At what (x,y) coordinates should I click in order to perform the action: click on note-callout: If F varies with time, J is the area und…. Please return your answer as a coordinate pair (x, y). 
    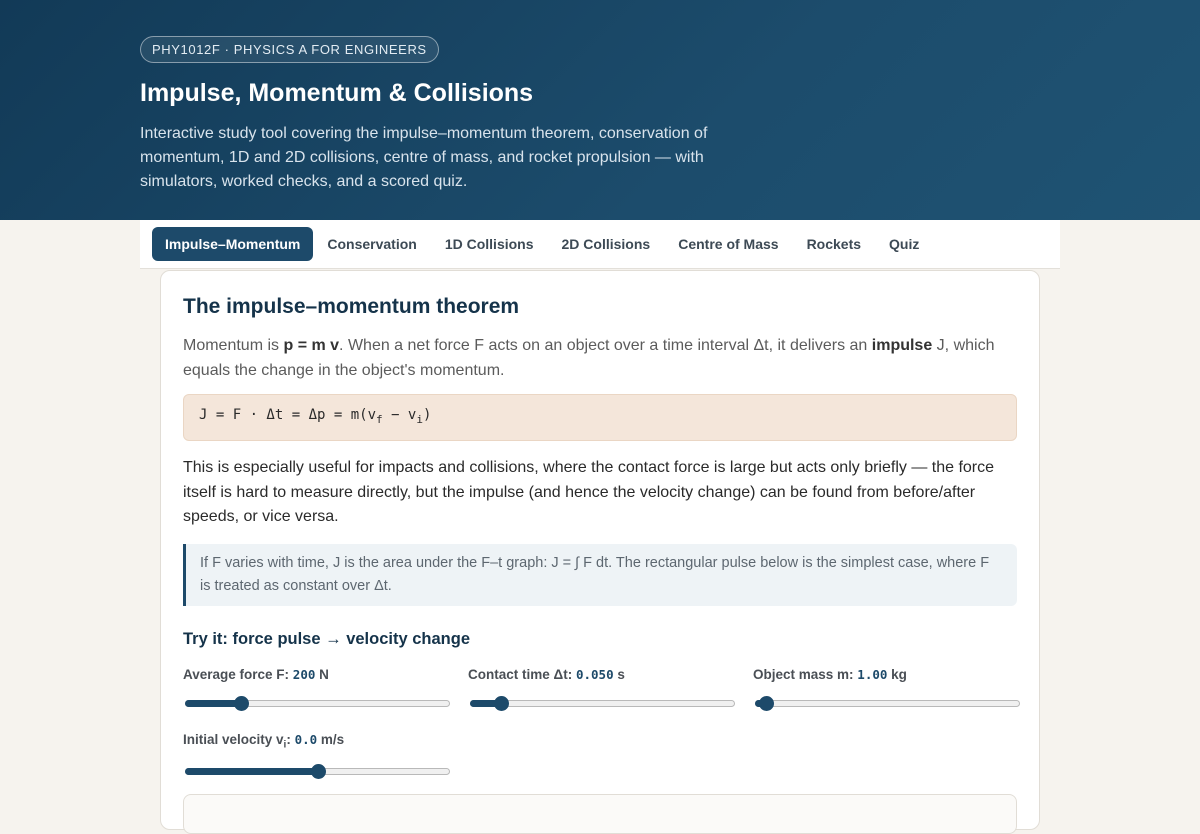
    Looking at the image, I should click on (600, 574).